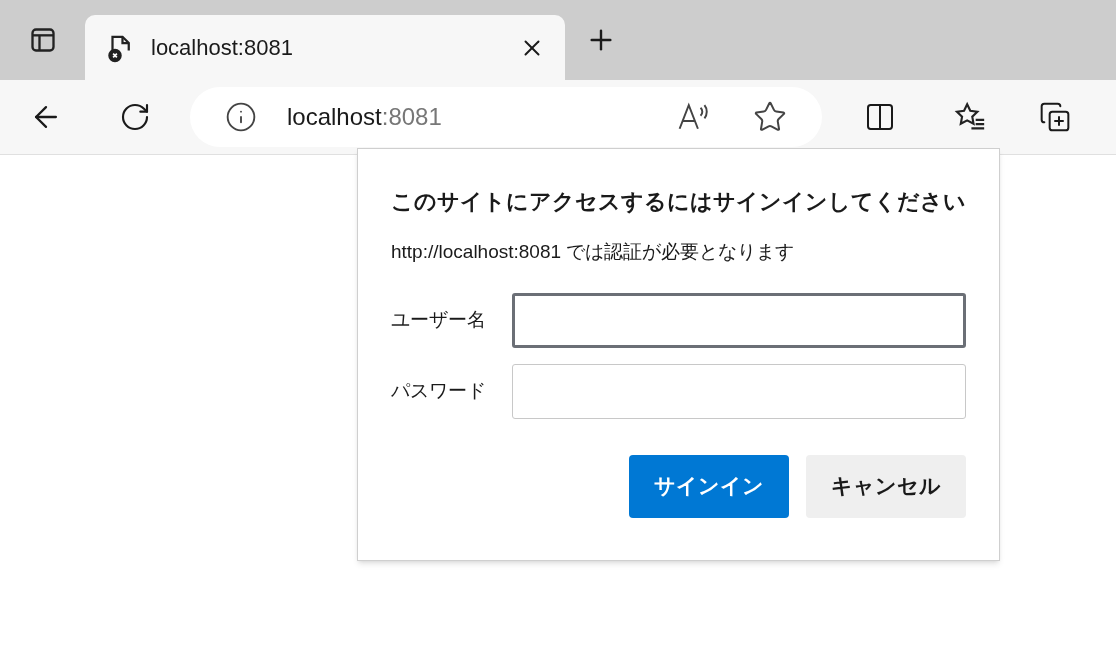 This screenshot has width=1116, height=648. Describe the element at coordinates (506, 117) in the screenshot. I see `address-bar: localhost:8081` at that location.